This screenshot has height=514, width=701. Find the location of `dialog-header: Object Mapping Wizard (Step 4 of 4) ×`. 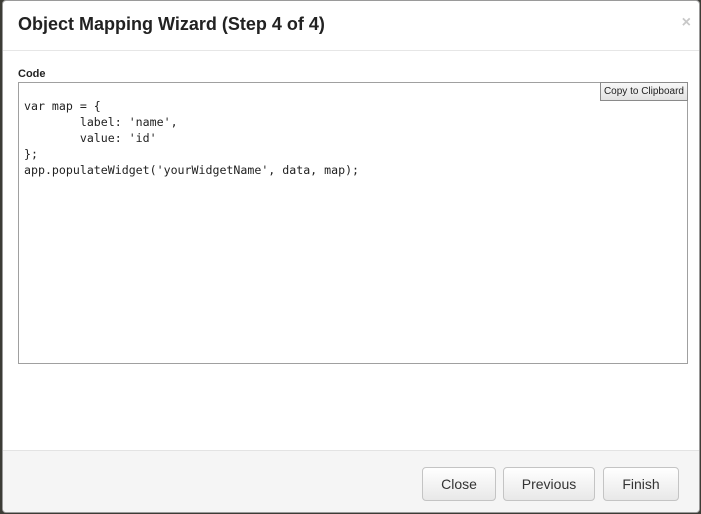

dialog-header: Object Mapping Wizard (Step 4 of 4) × is located at coordinates (351, 26).